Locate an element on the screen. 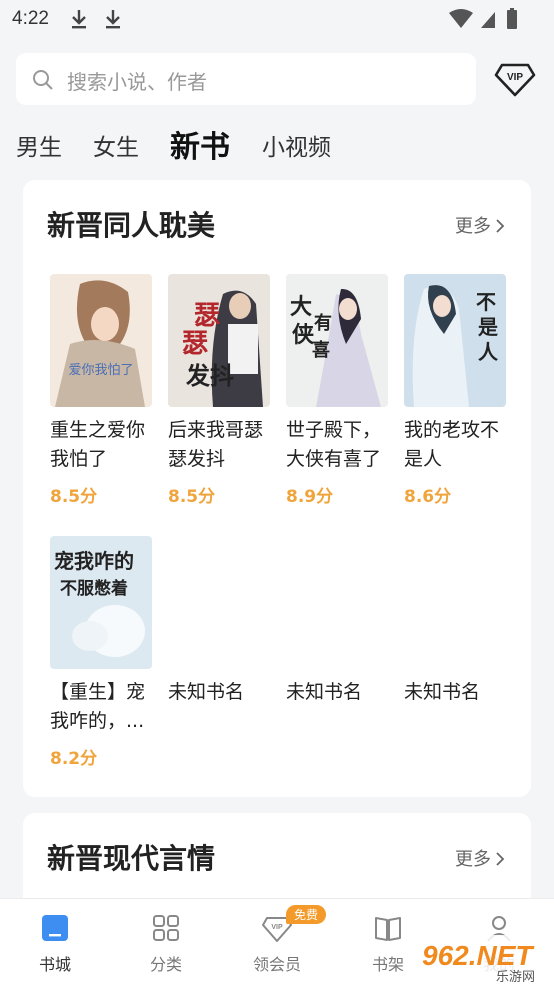 This screenshot has height=984, width=554. book-title: 重生之爱你我怕了 is located at coordinates (98, 444).